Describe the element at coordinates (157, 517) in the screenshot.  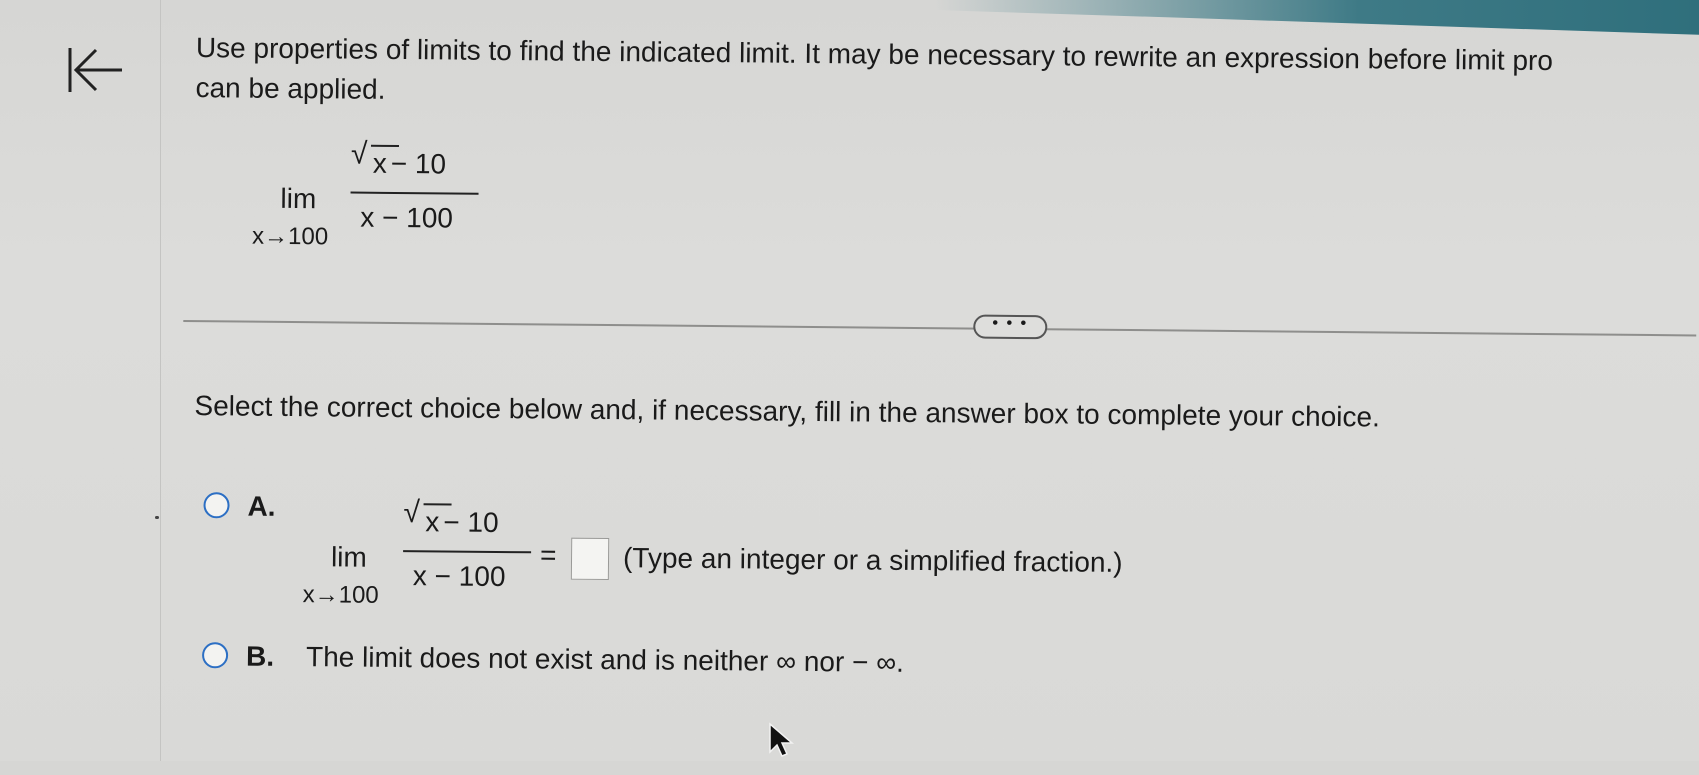
I see `screen-speck` at that location.